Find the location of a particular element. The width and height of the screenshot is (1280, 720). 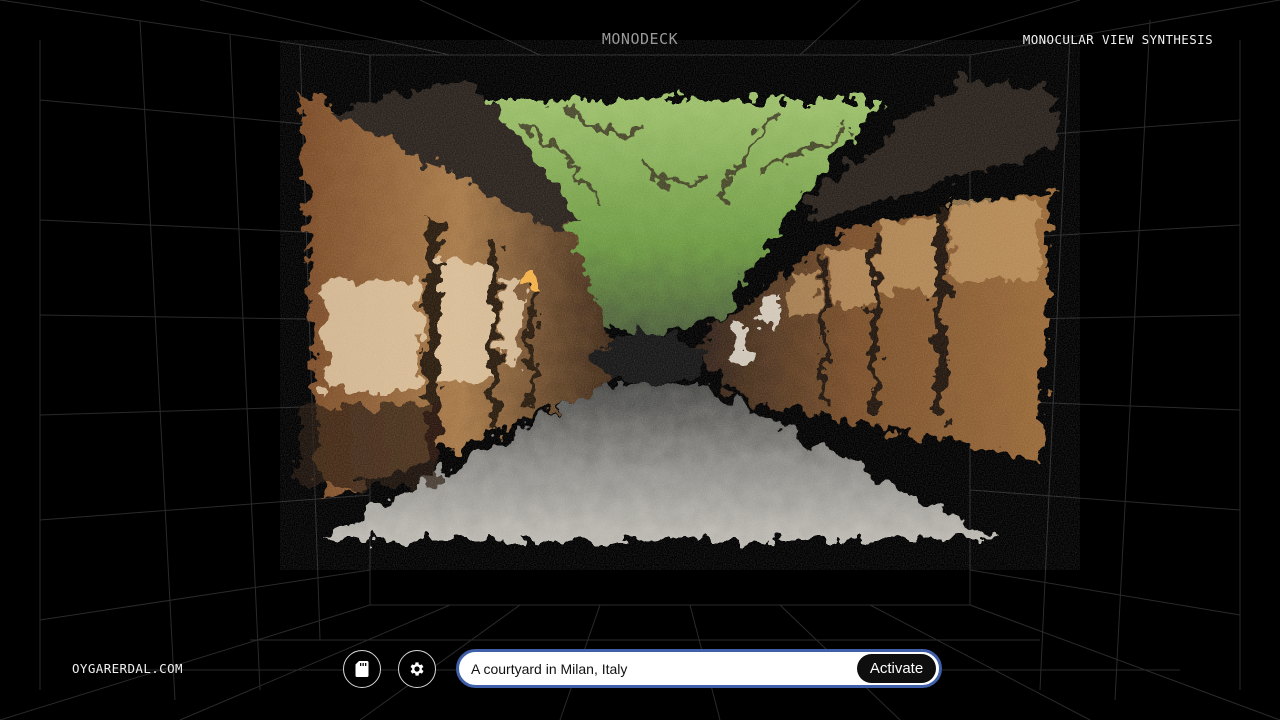

settings-button is located at coordinates (417, 669).